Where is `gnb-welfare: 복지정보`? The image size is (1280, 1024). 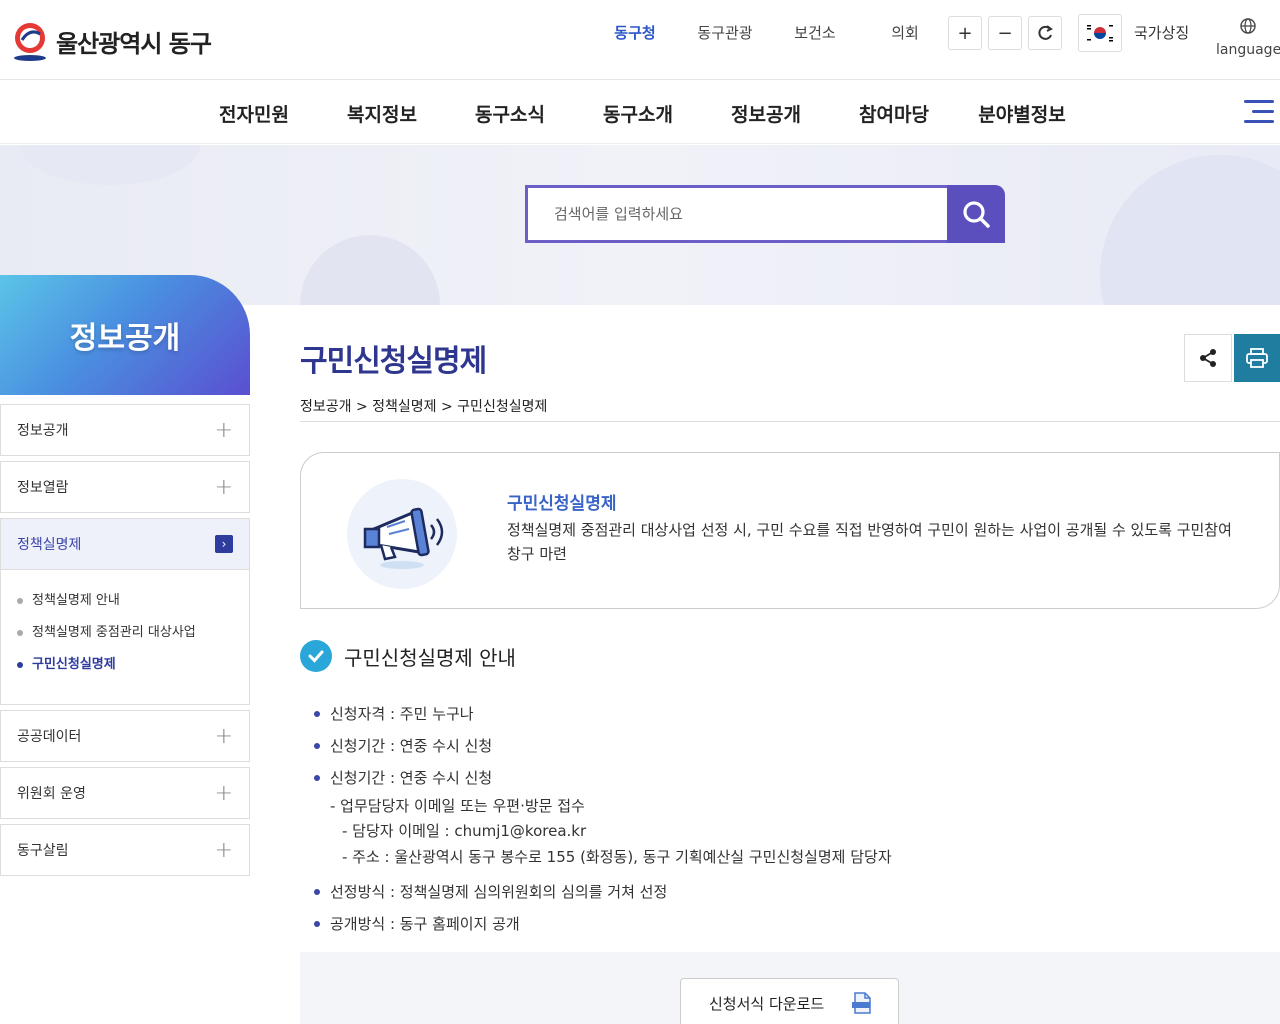
gnb-welfare: 복지정보 is located at coordinates (382, 113).